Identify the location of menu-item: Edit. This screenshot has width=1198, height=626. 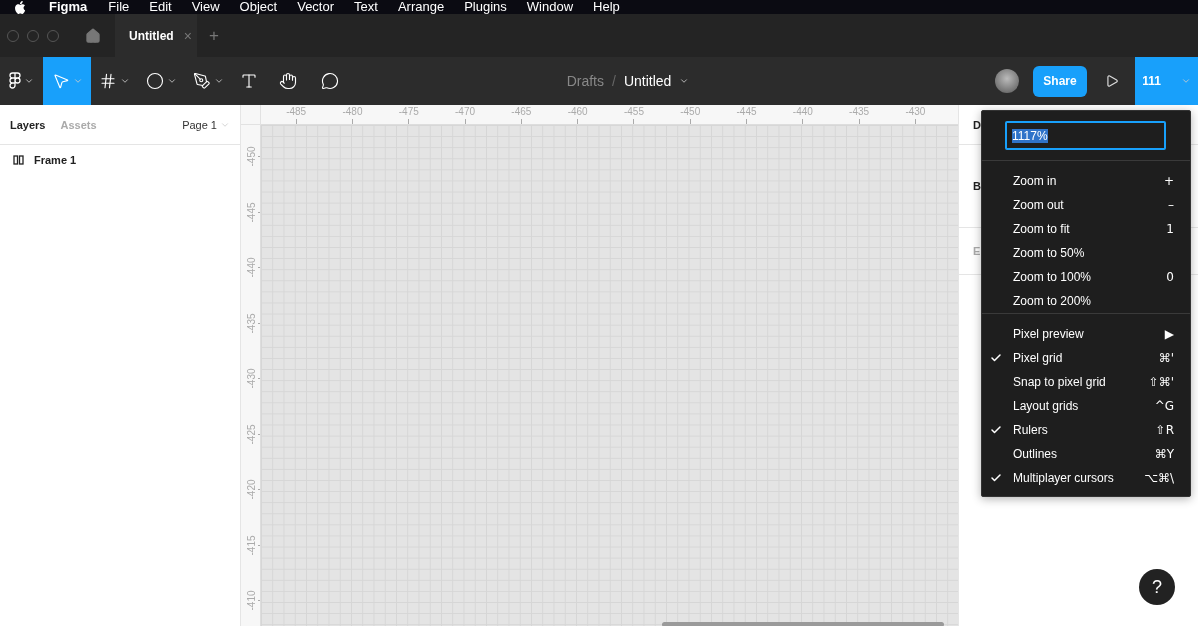
(160, 7).